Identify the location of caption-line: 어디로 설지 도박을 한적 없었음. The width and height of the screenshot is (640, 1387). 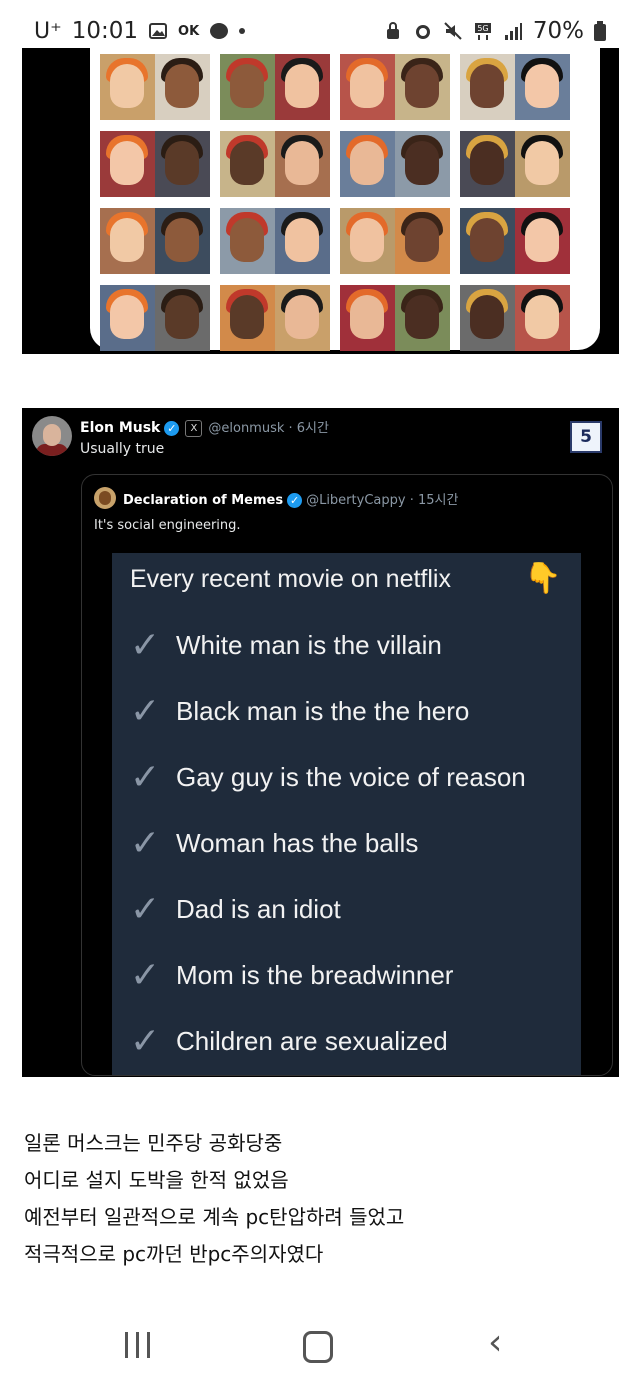
(156, 1180).